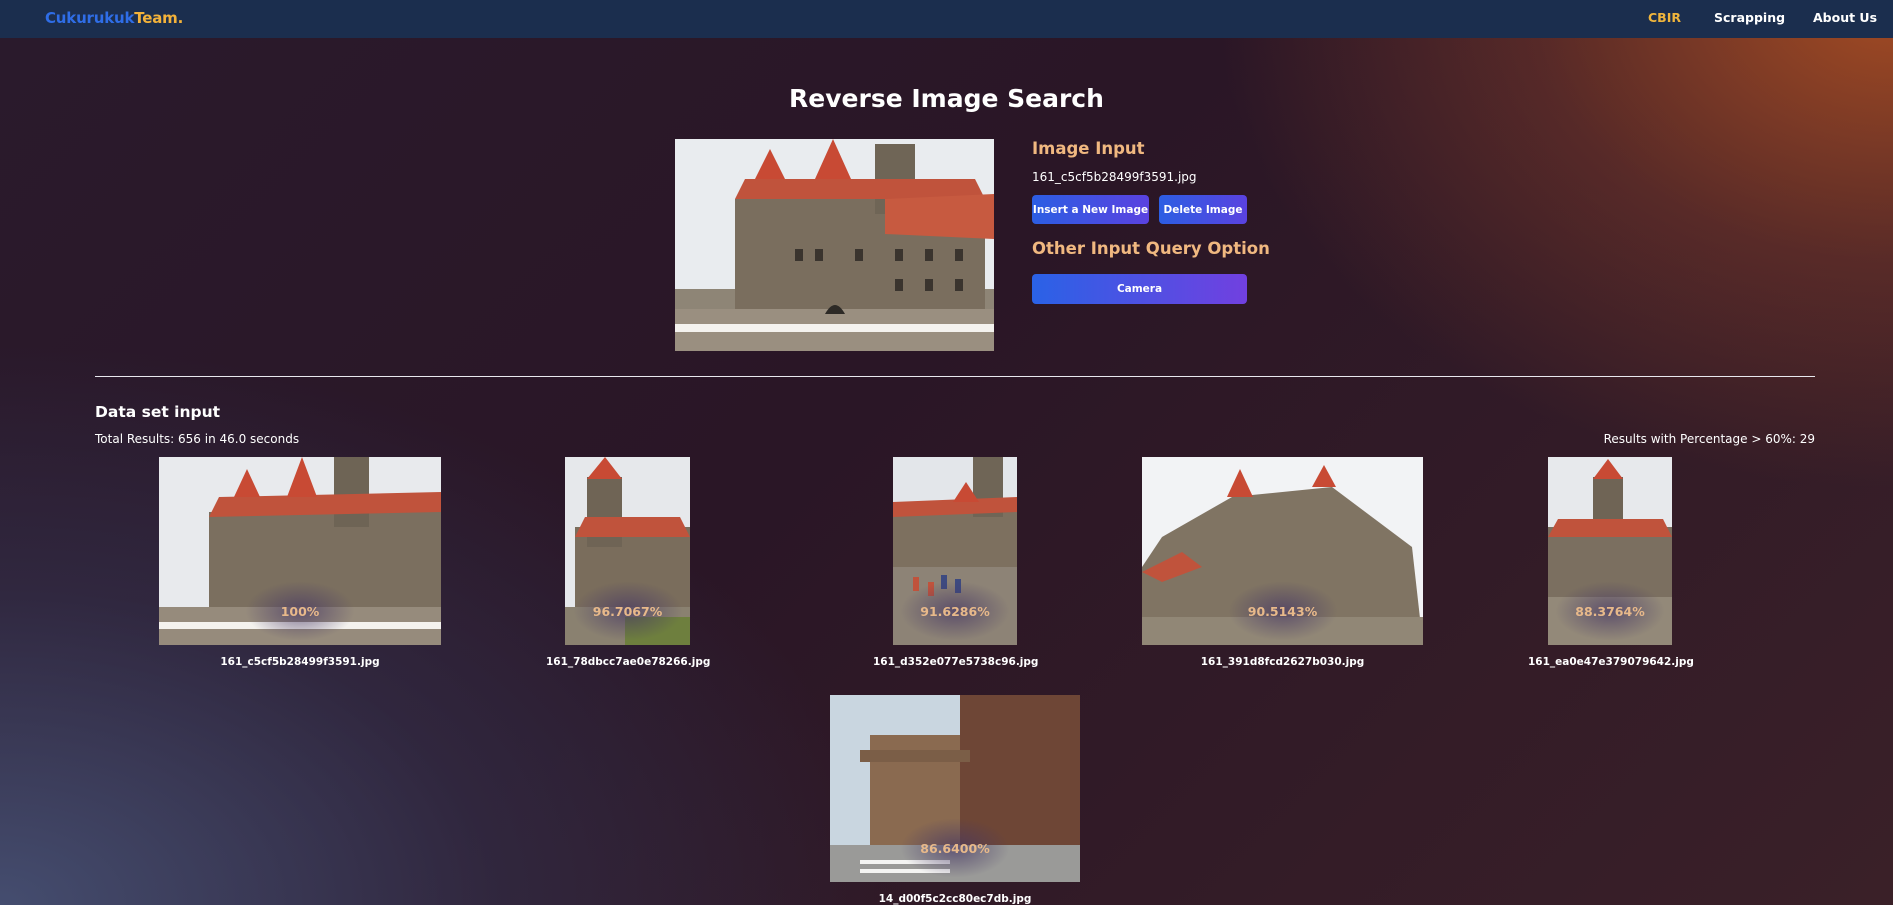 The image size is (1893, 905). What do you see at coordinates (1282, 611) in the screenshot?
I see `similarity-percentage: 90.5143%` at bounding box center [1282, 611].